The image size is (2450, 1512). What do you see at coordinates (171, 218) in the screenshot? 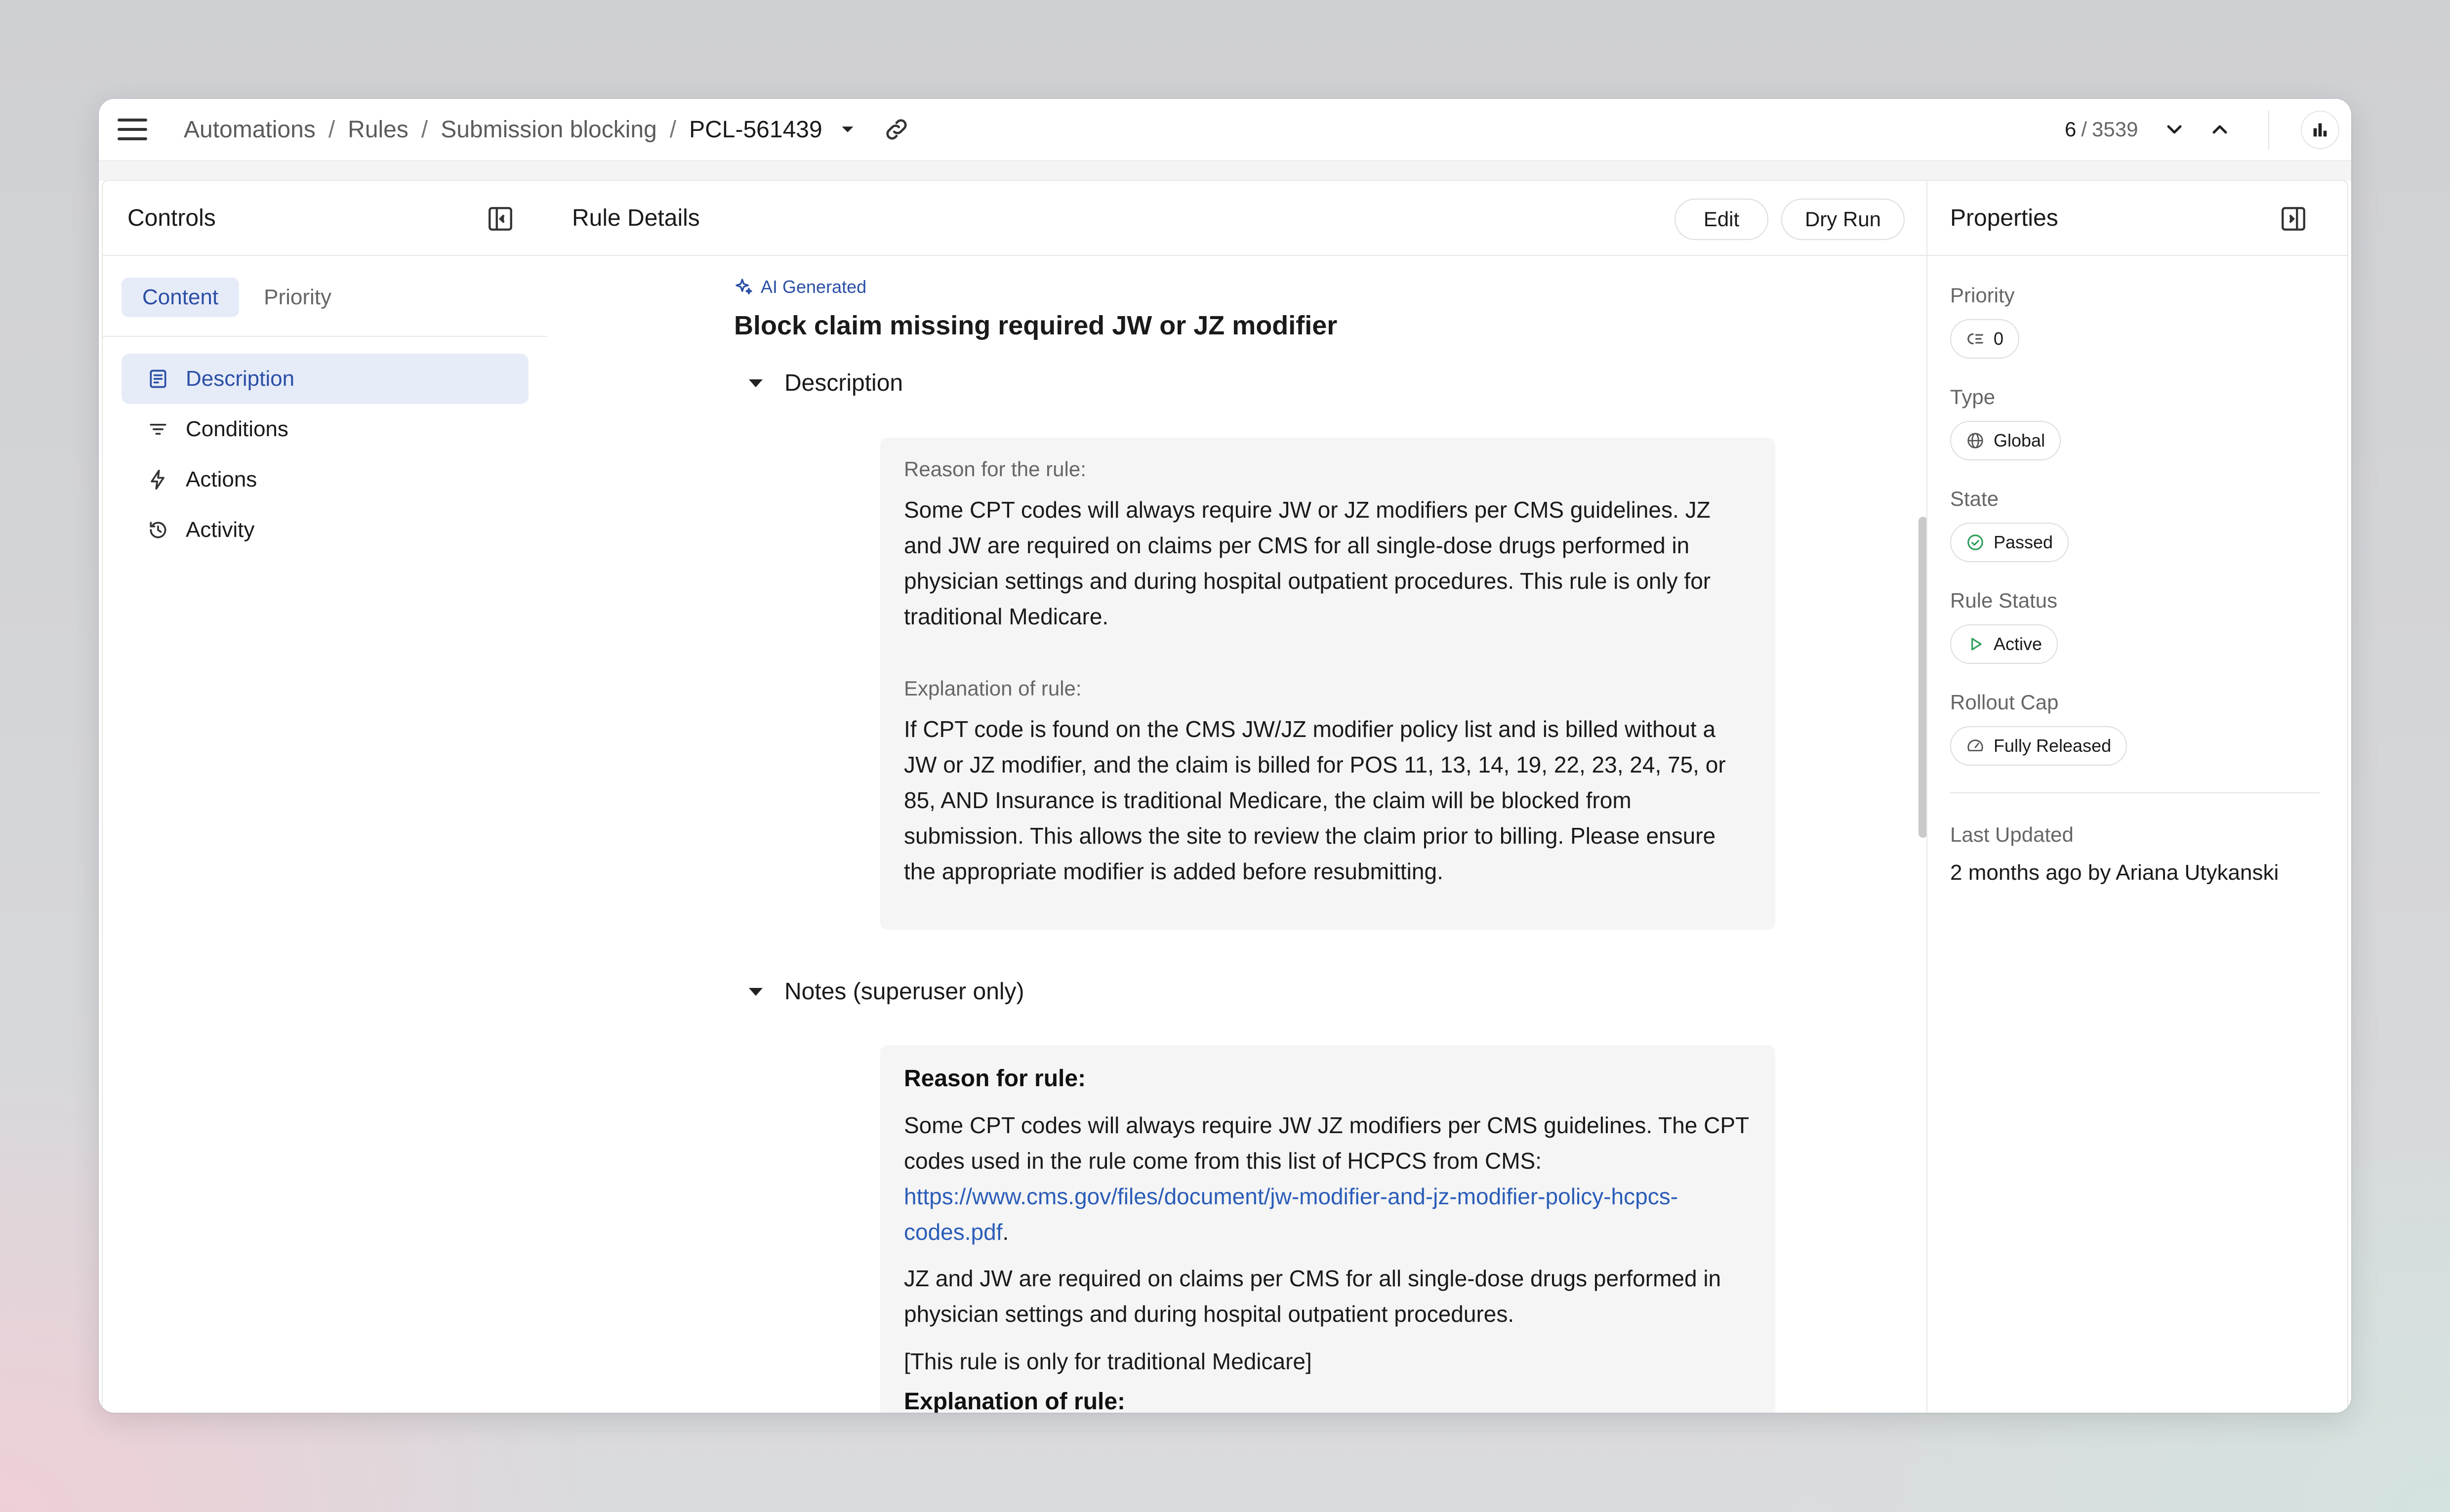
I see `controls-title: Controls` at bounding box center [171, 218].